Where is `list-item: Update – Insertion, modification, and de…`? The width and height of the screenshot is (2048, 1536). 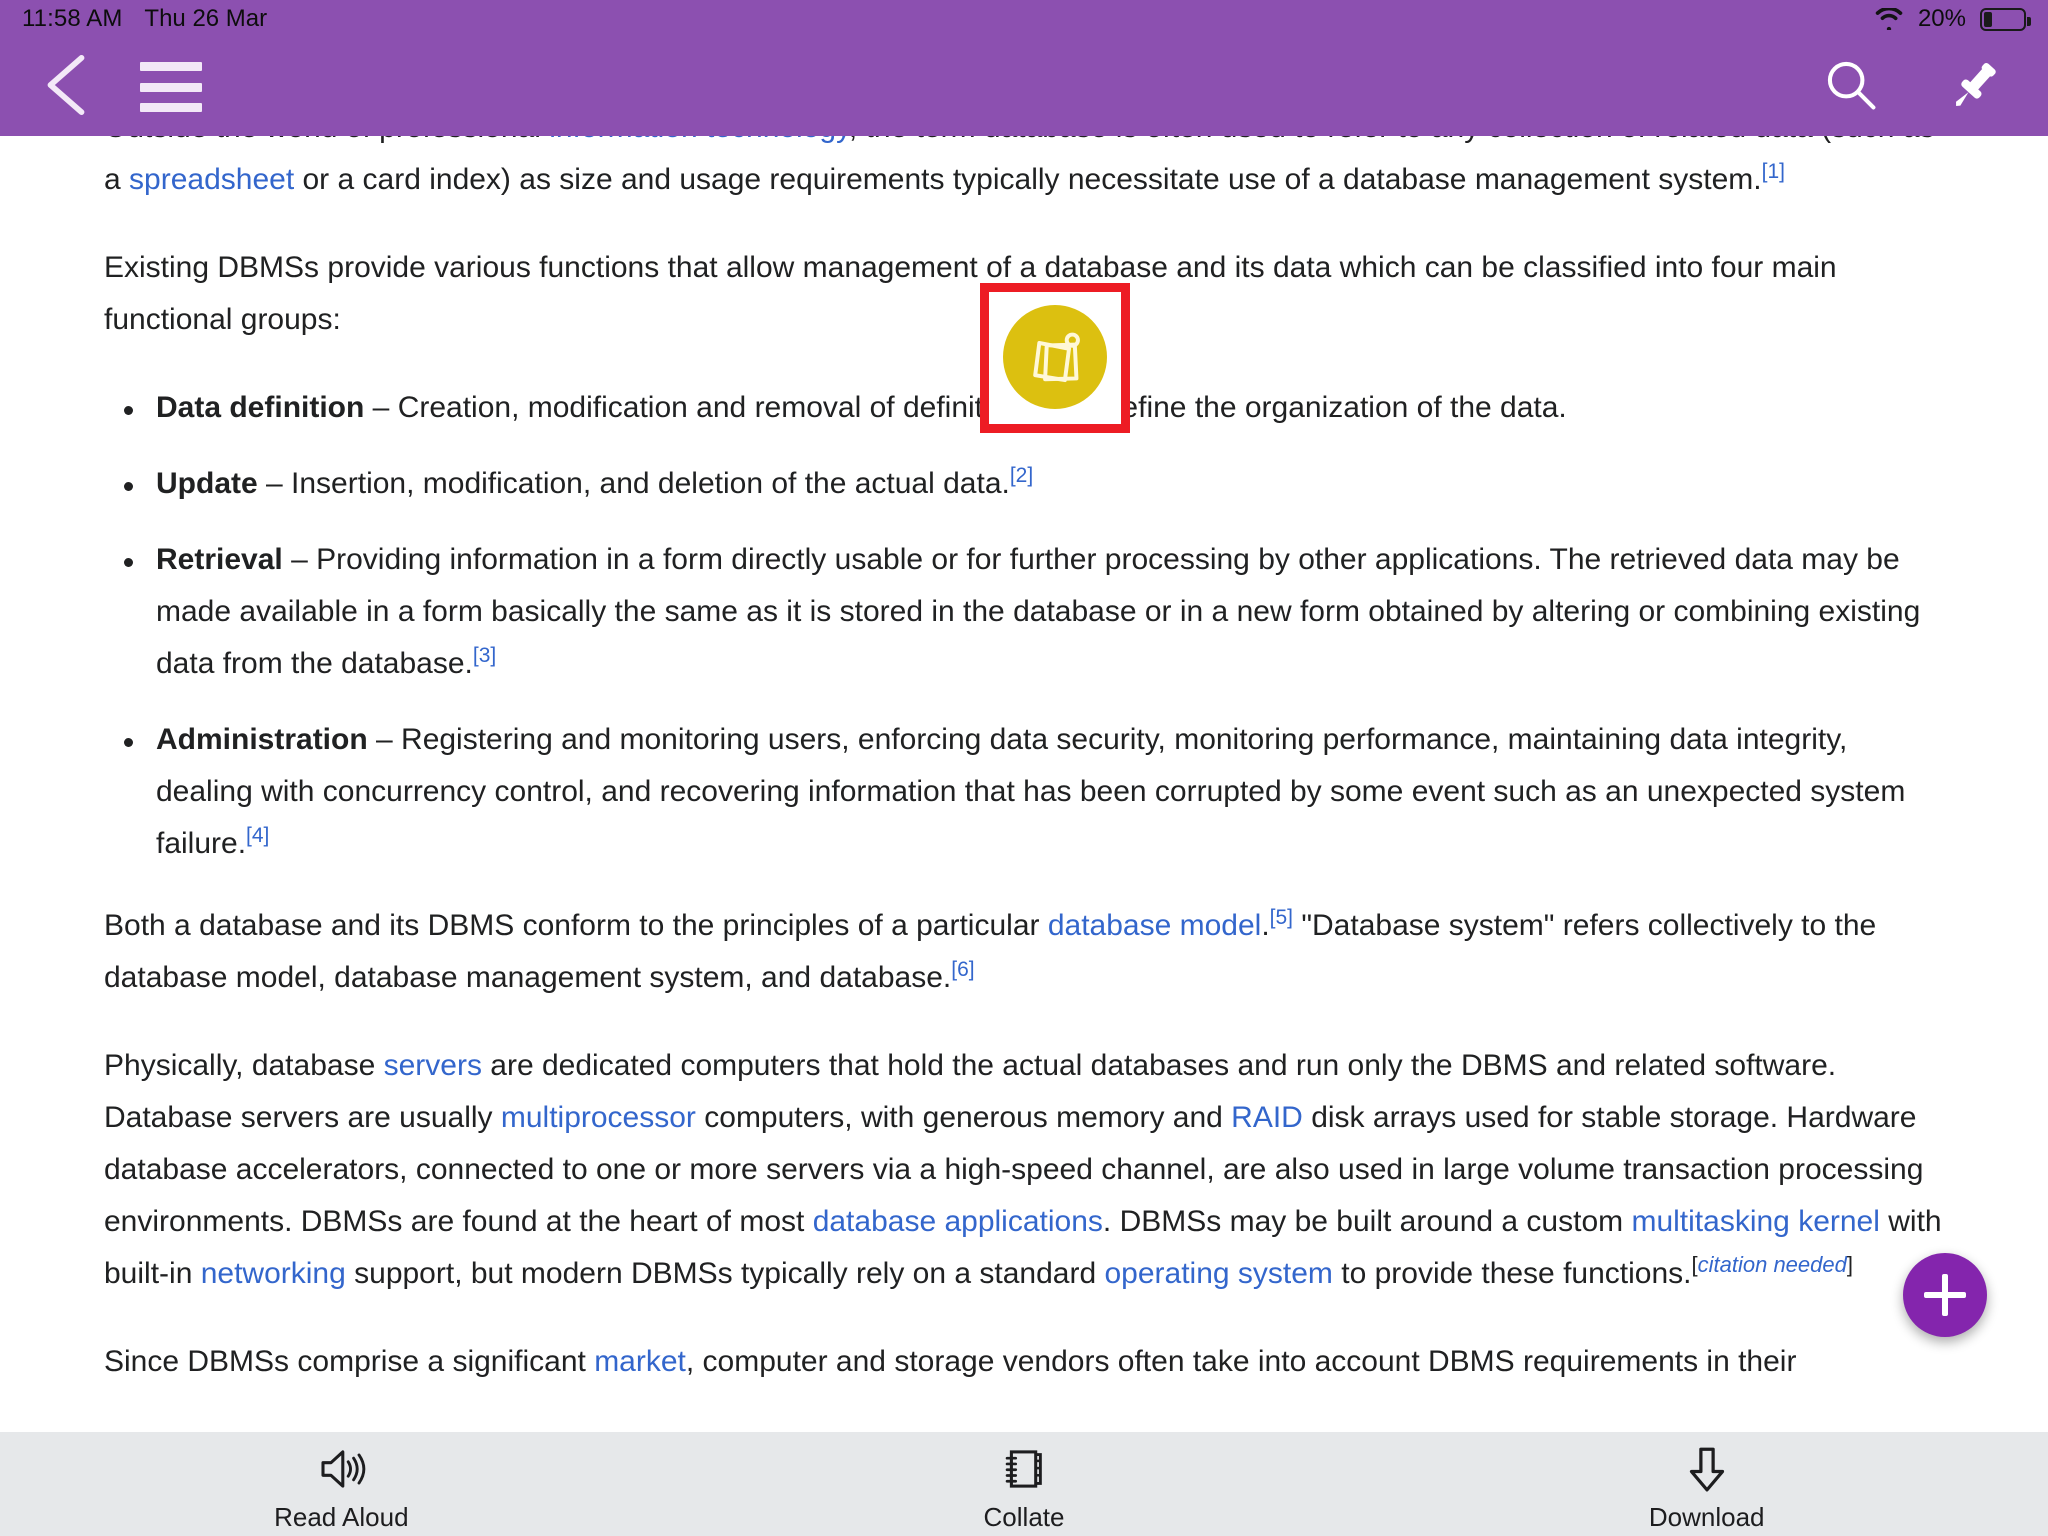
list-item: Update – Insertion, modification, and de… is located at coordinates (1024, 484).